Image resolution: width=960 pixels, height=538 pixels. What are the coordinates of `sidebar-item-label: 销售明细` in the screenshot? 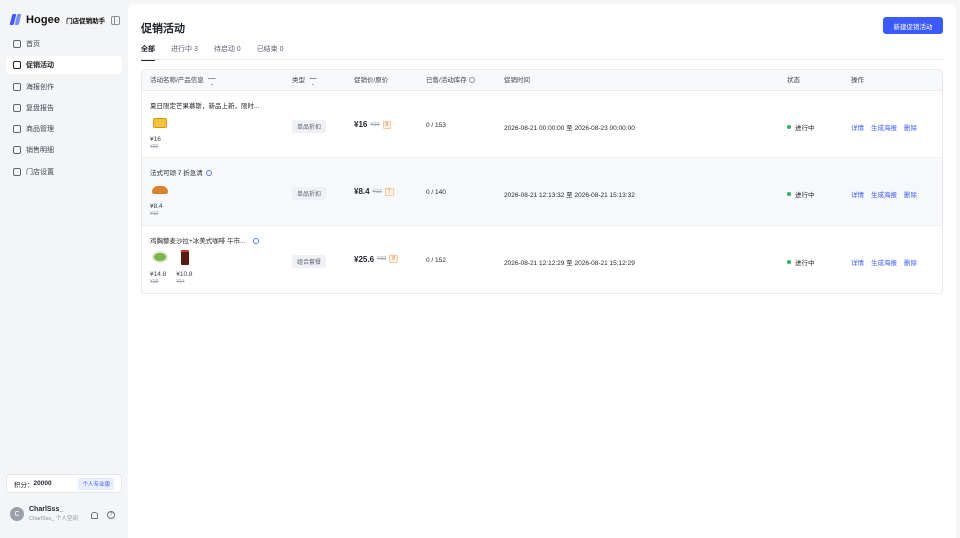 It's located at (40, 151).